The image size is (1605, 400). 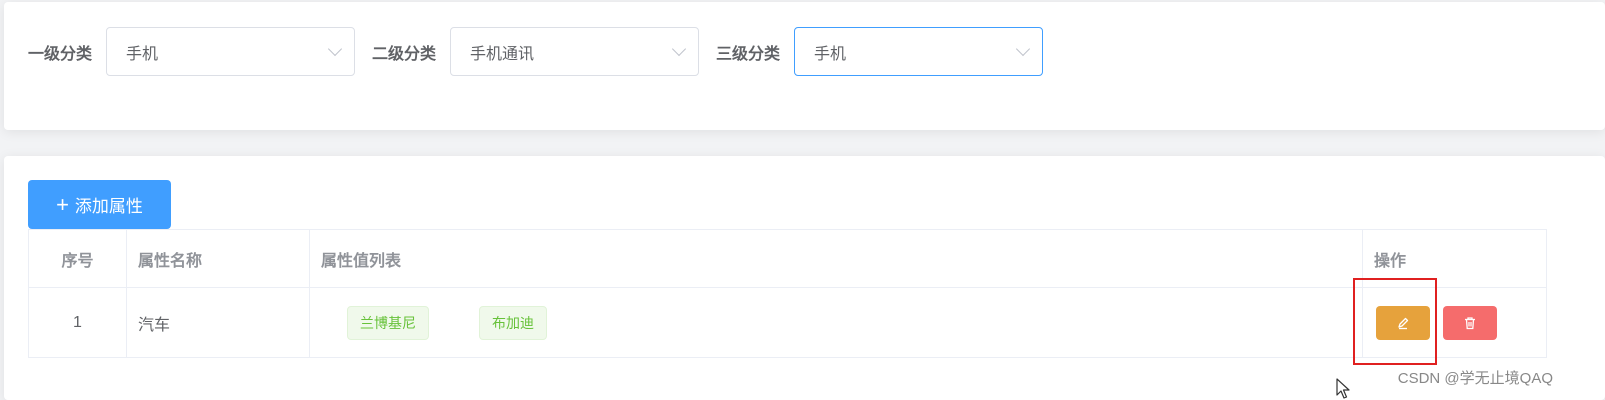 I want to click on level2-select-value: 手机通讯, so click(x=502, y=54).